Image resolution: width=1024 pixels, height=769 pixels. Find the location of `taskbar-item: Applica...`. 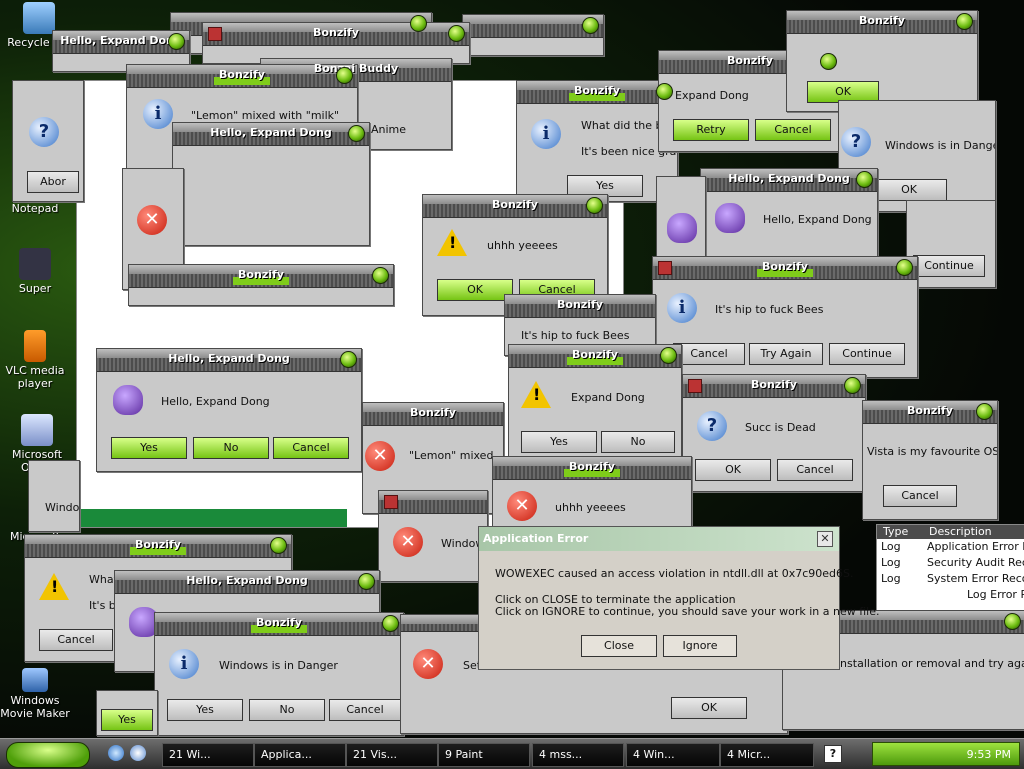

taskbar-item: Applica... is located at coordinates (300, 755).